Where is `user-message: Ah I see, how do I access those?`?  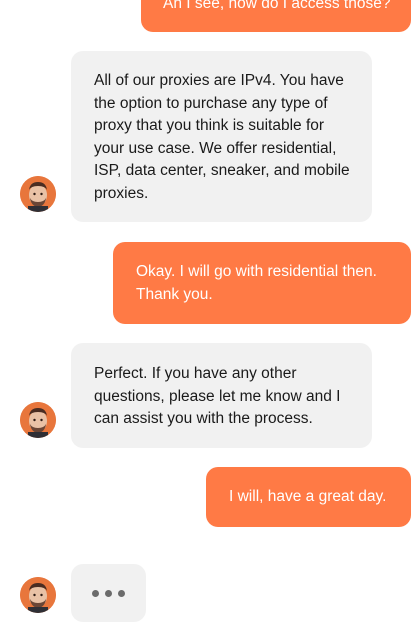 user-message: Ah I see, how do I access those? is located at coordinates (276, 16).